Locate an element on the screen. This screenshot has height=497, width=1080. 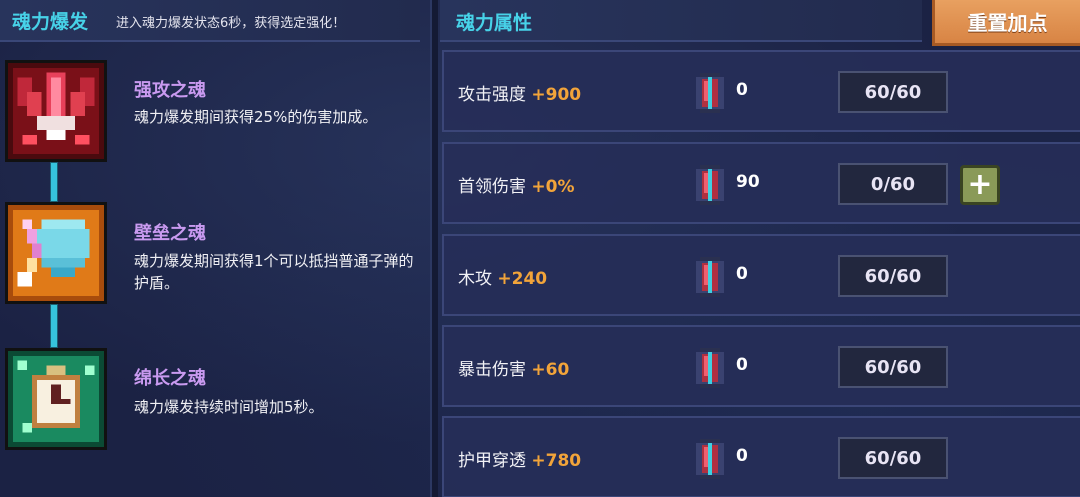
soul-attributes-title: 魂力属性 is located at coordinates (494, 23).